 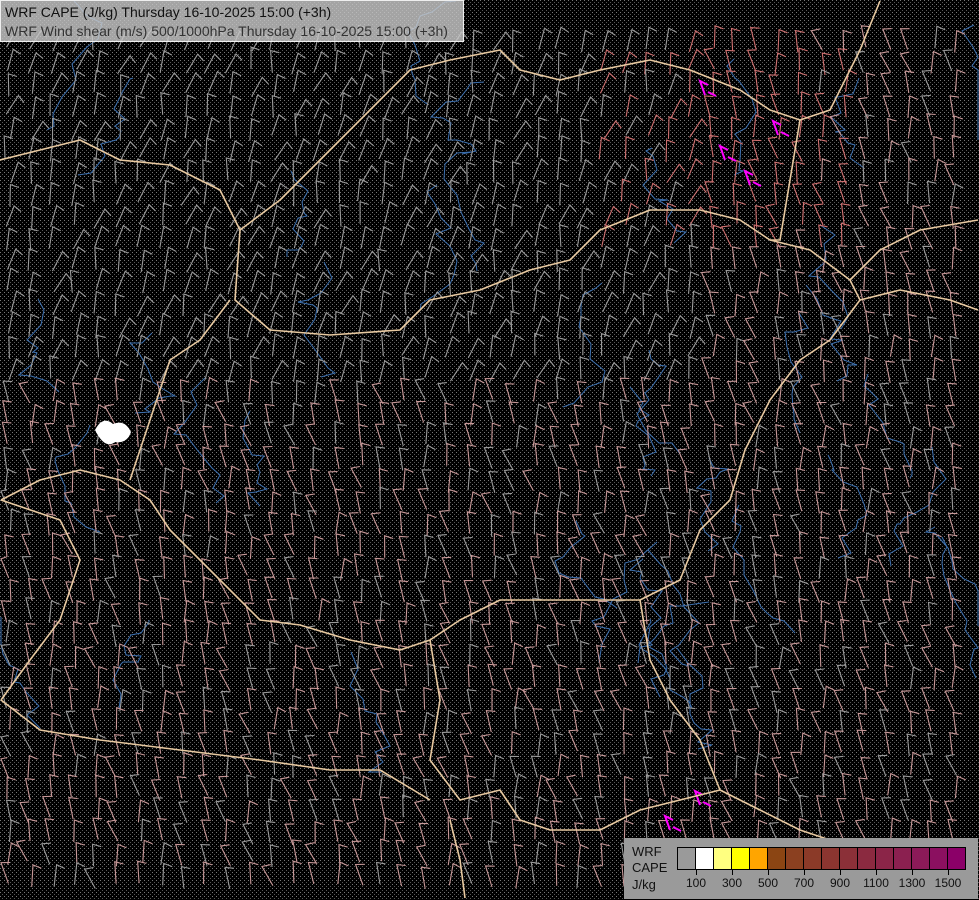 What do you see at coordinates (912, 883) in the screenshot?
I see `legend-tick-label: 1300` at bounding box center [912, 883].